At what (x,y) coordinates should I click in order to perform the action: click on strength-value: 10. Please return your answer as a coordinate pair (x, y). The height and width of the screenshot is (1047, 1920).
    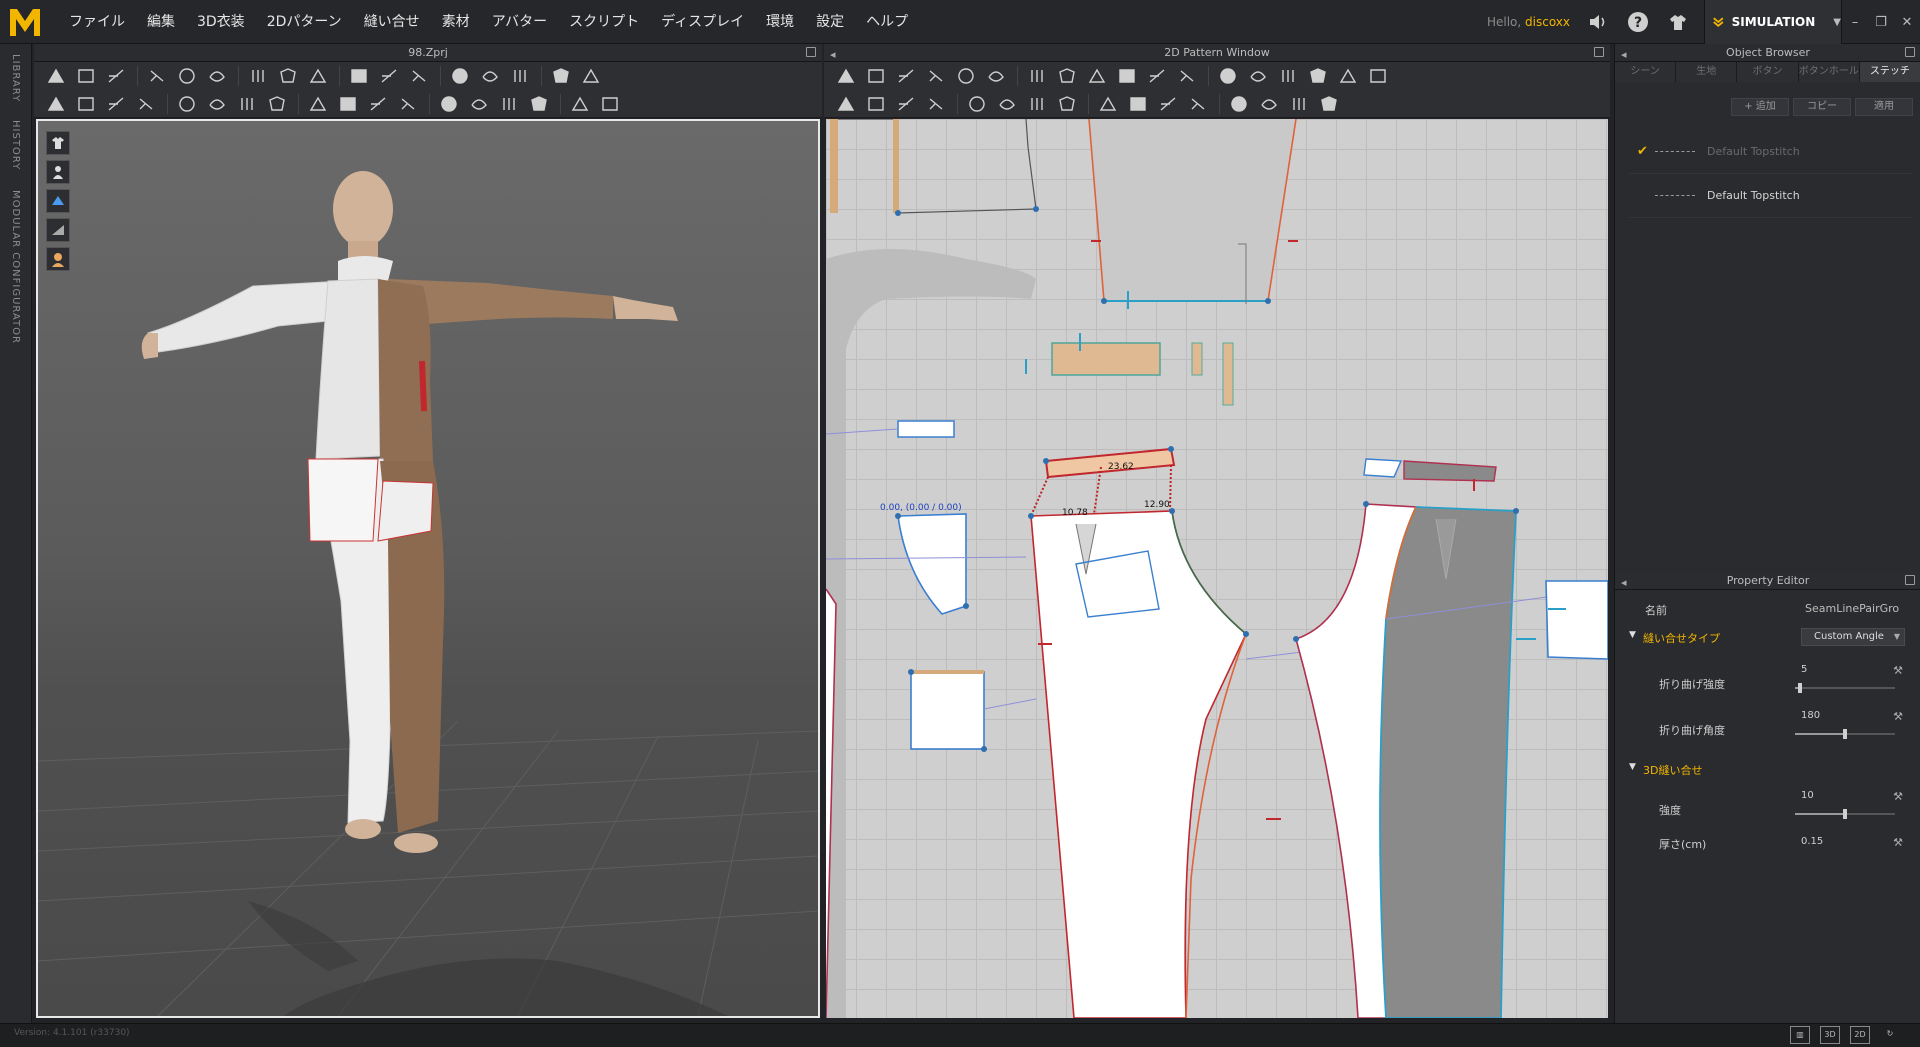
    Looking at the image, I should click on (1807, 795).